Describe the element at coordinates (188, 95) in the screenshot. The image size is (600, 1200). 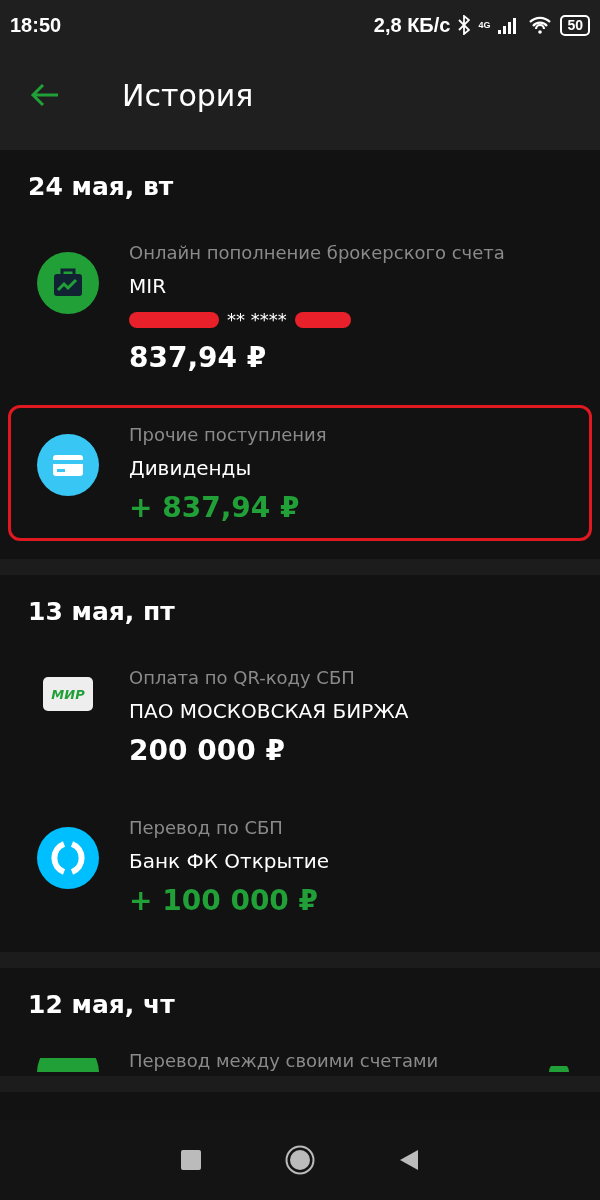
I see `page-title: История` at that location.